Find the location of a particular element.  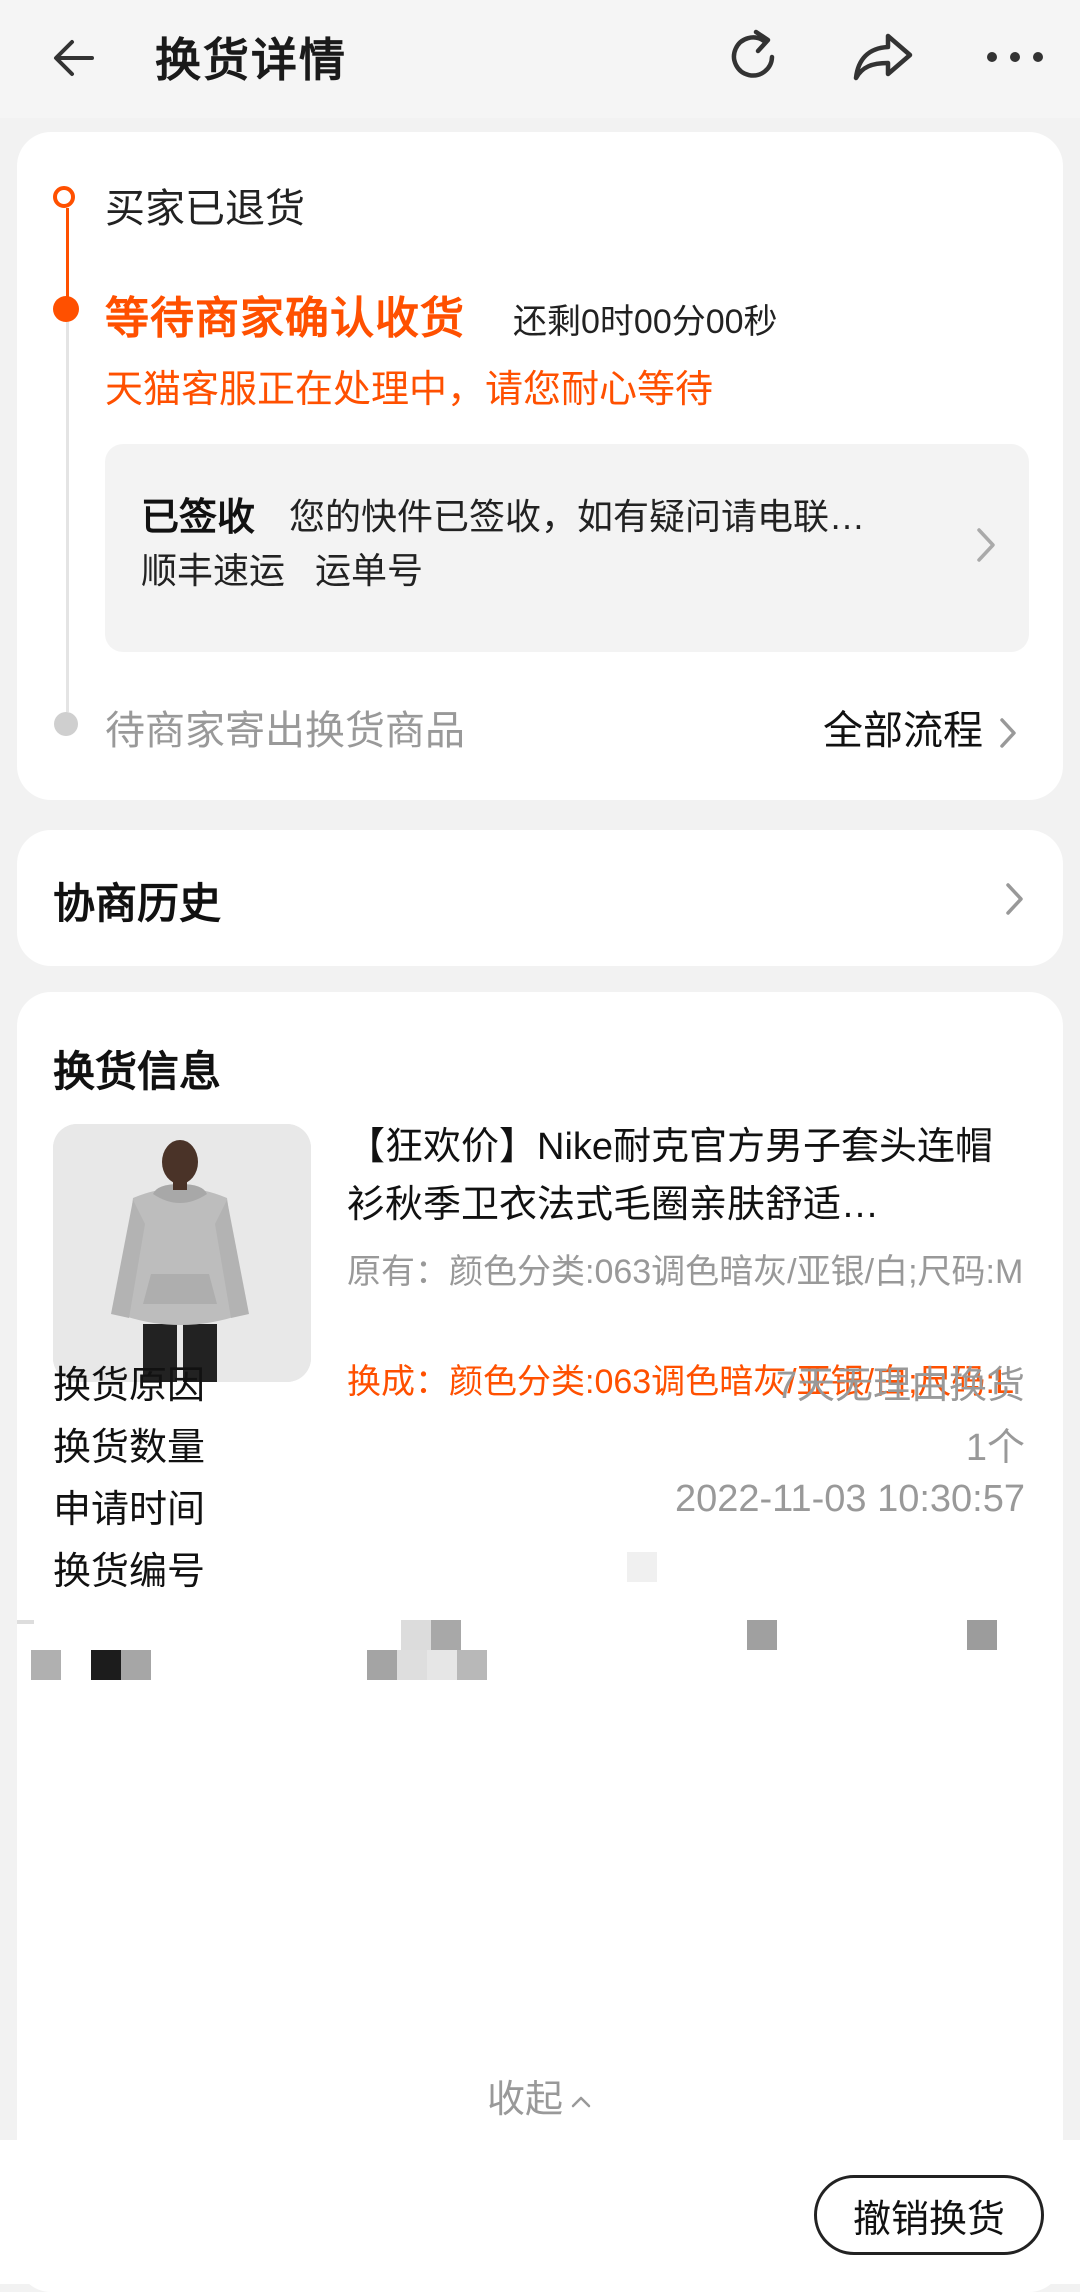

carrier-name: 顺丰速运 is located at coordinates (213, 570).